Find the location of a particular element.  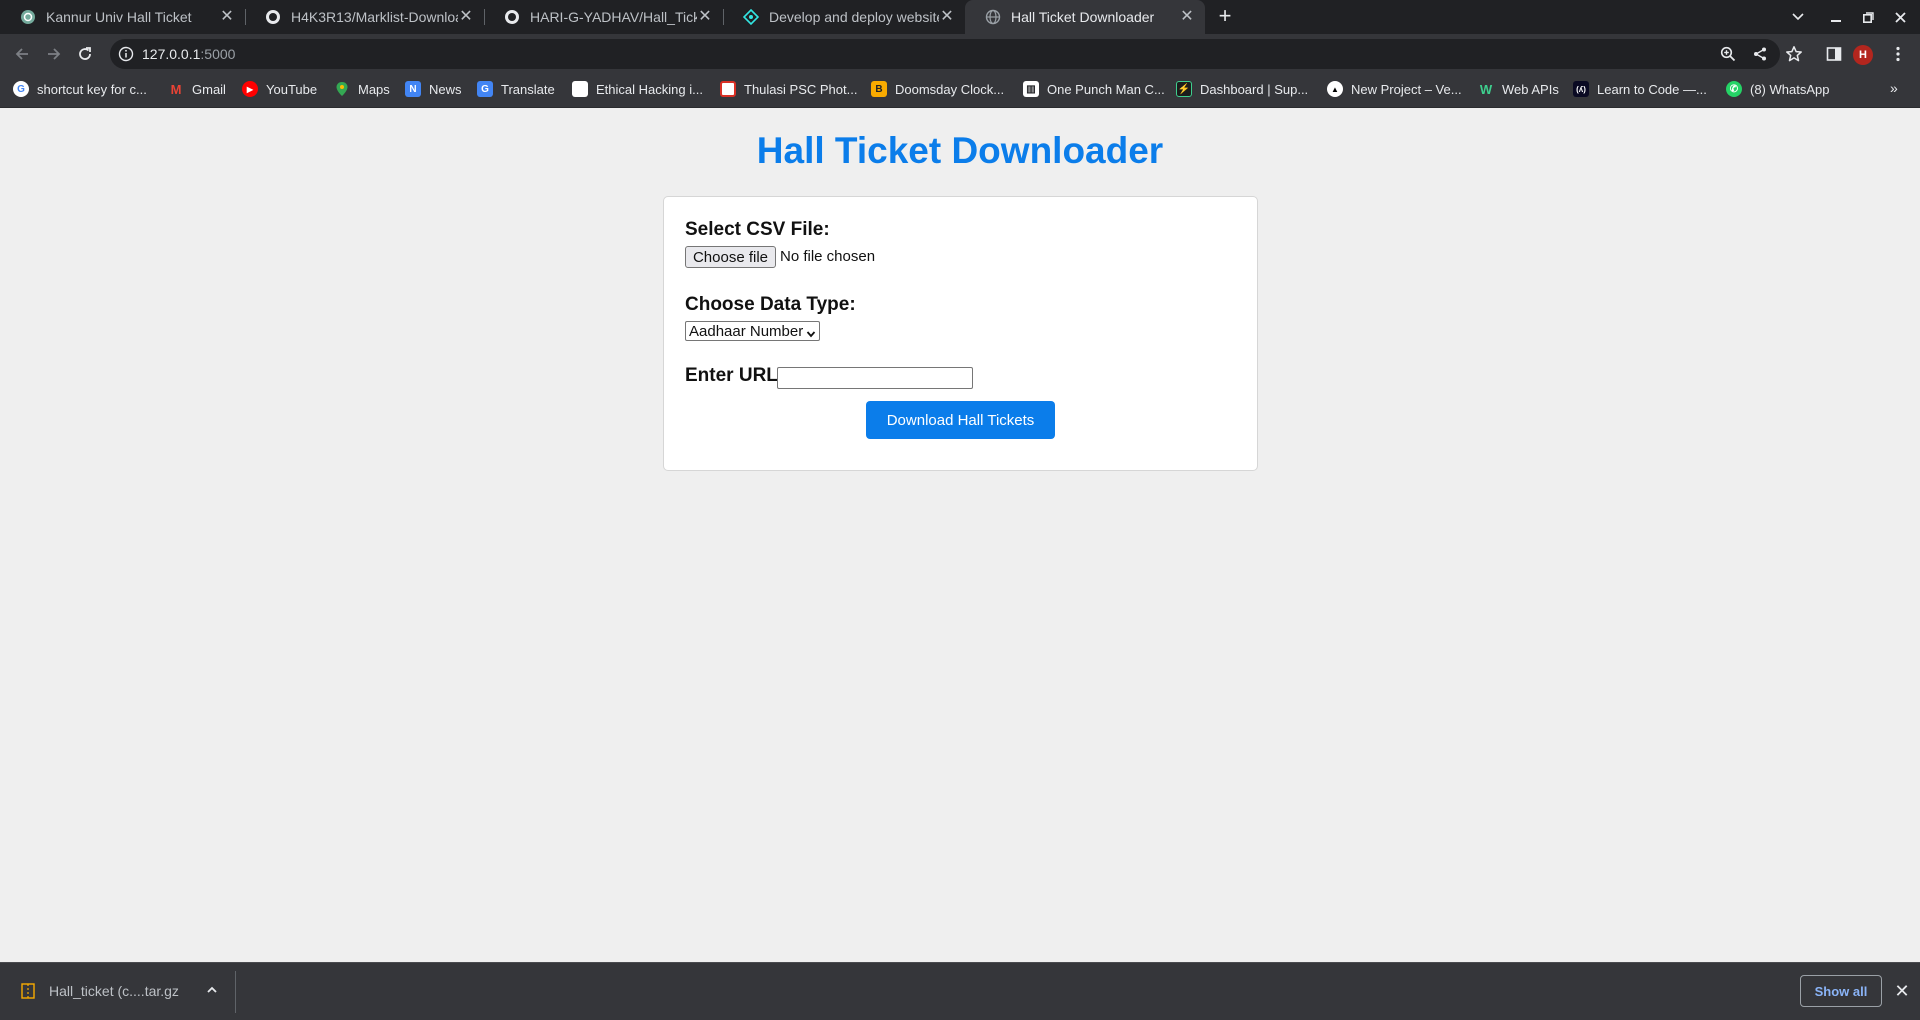

globe-icon is located at coordinates (993, 17).